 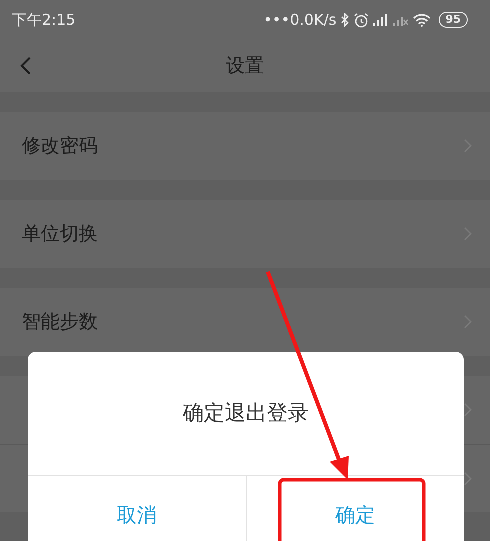 I want to click on alarm-icon, so click(x=361, y=20).